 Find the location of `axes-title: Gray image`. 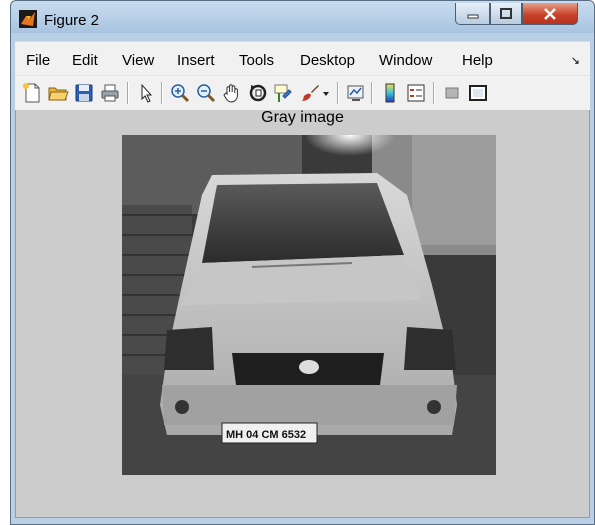

axes-title: Gray image is located at coordinates (302, 117).